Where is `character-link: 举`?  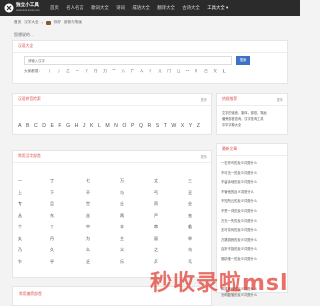
character-link: 举 is located at coordinates (190, 239).